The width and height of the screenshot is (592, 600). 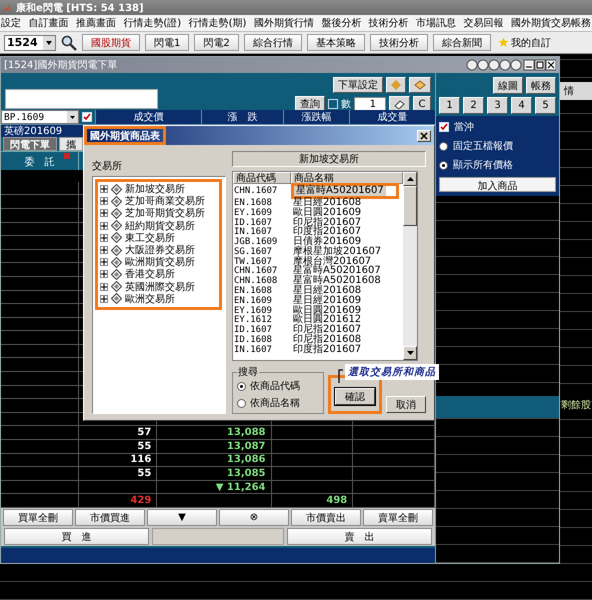 I want to click on tree-item: 芝加哥商業交易所, so click(x=165, y=201).